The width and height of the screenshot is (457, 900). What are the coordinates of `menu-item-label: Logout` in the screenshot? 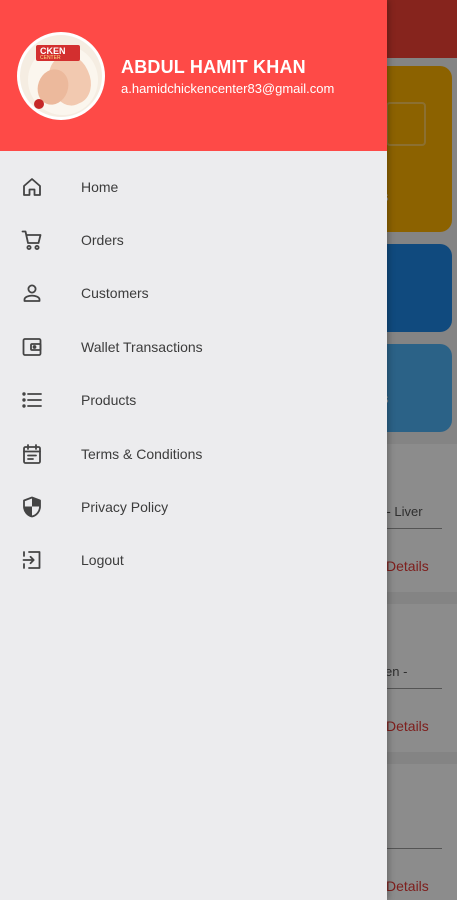 It's located at (102, 560).